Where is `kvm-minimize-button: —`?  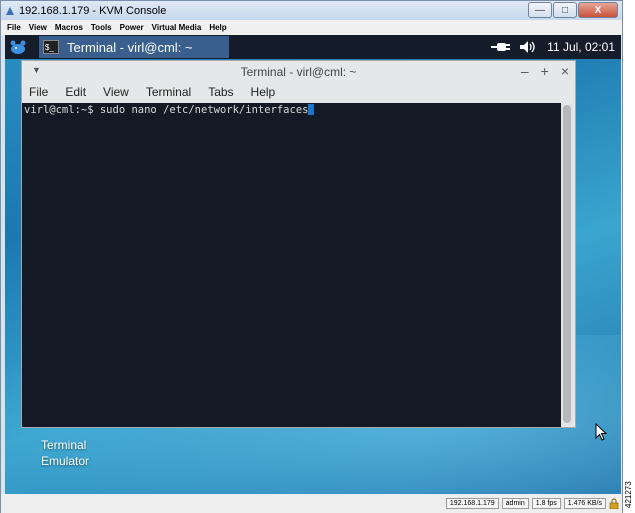 kvm-minimize-button: — is located at coordinates (540, 10).